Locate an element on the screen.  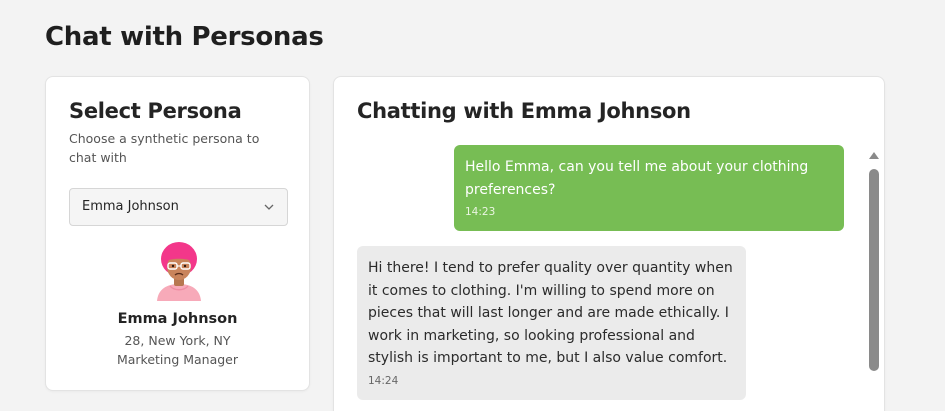
persona-select: Emma Johnson is located at coordinates (178, 207).